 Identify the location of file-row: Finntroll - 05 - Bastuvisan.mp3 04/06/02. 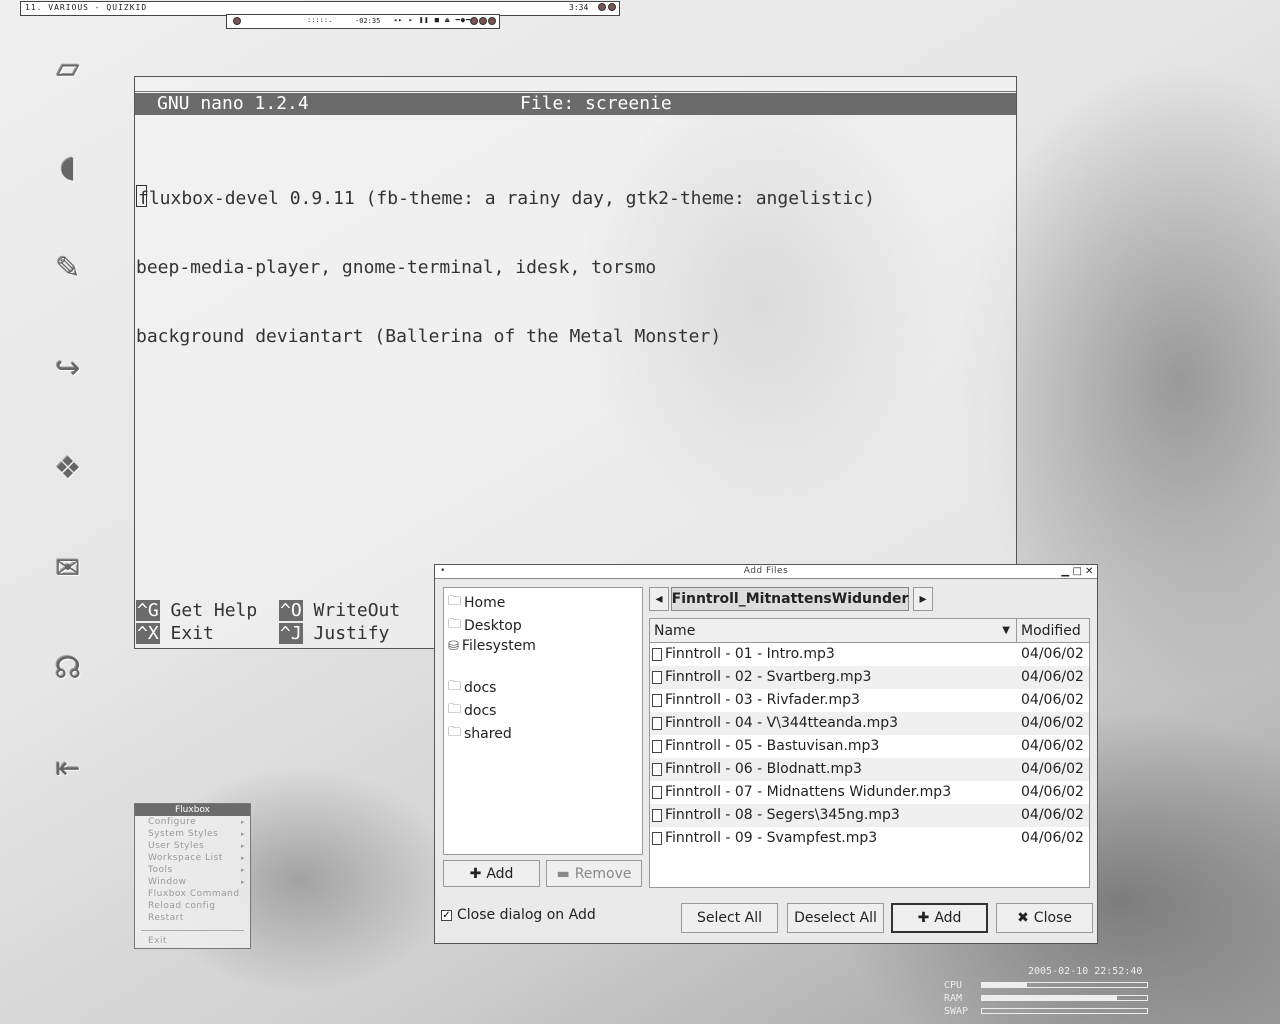
(869, 746).